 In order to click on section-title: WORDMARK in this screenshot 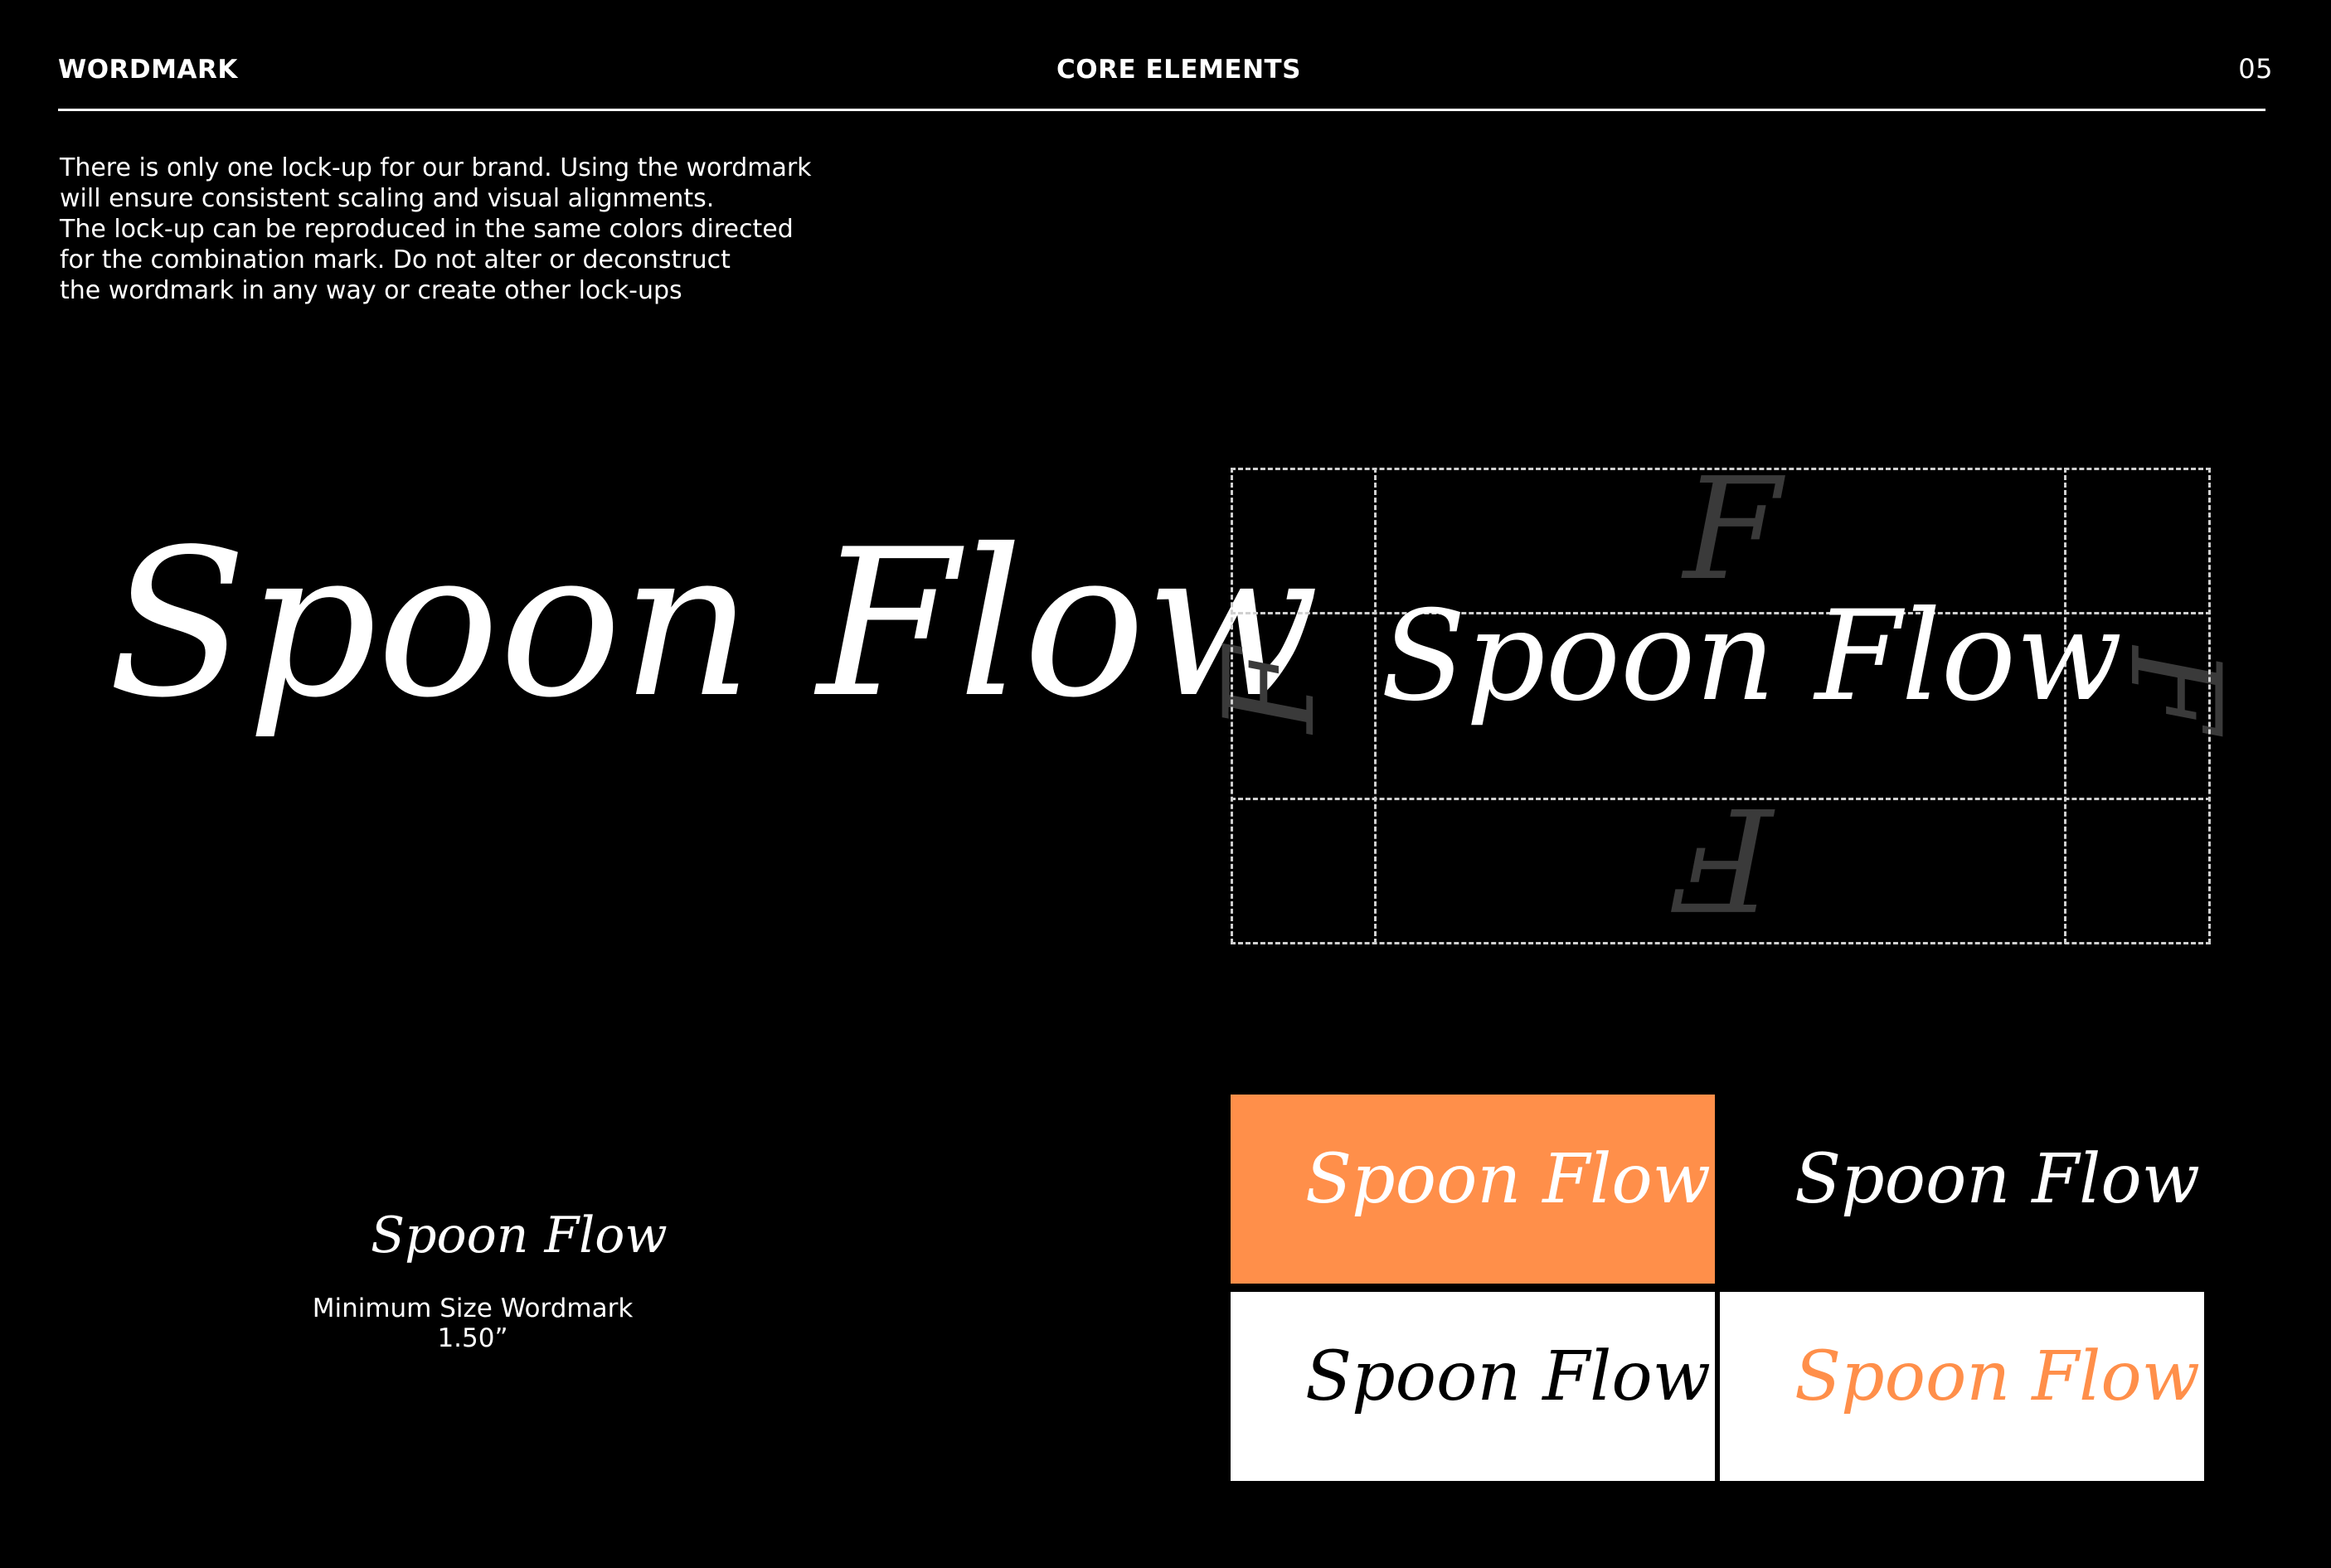, I will do `click(148, 70)`.